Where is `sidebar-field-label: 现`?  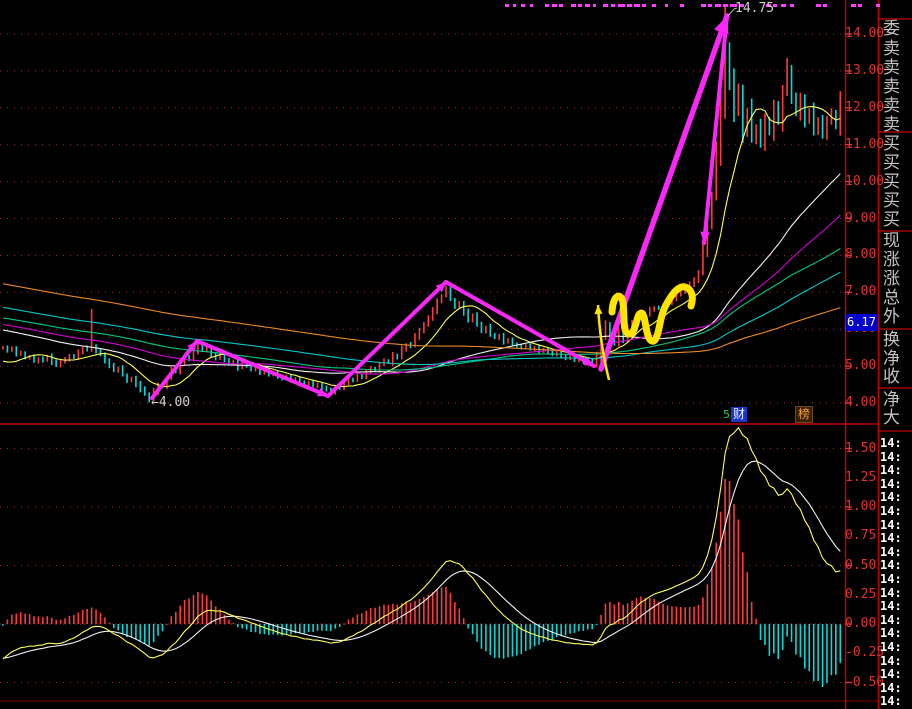 sidebar-field-label: 现 is located at coordinates (891, 241).